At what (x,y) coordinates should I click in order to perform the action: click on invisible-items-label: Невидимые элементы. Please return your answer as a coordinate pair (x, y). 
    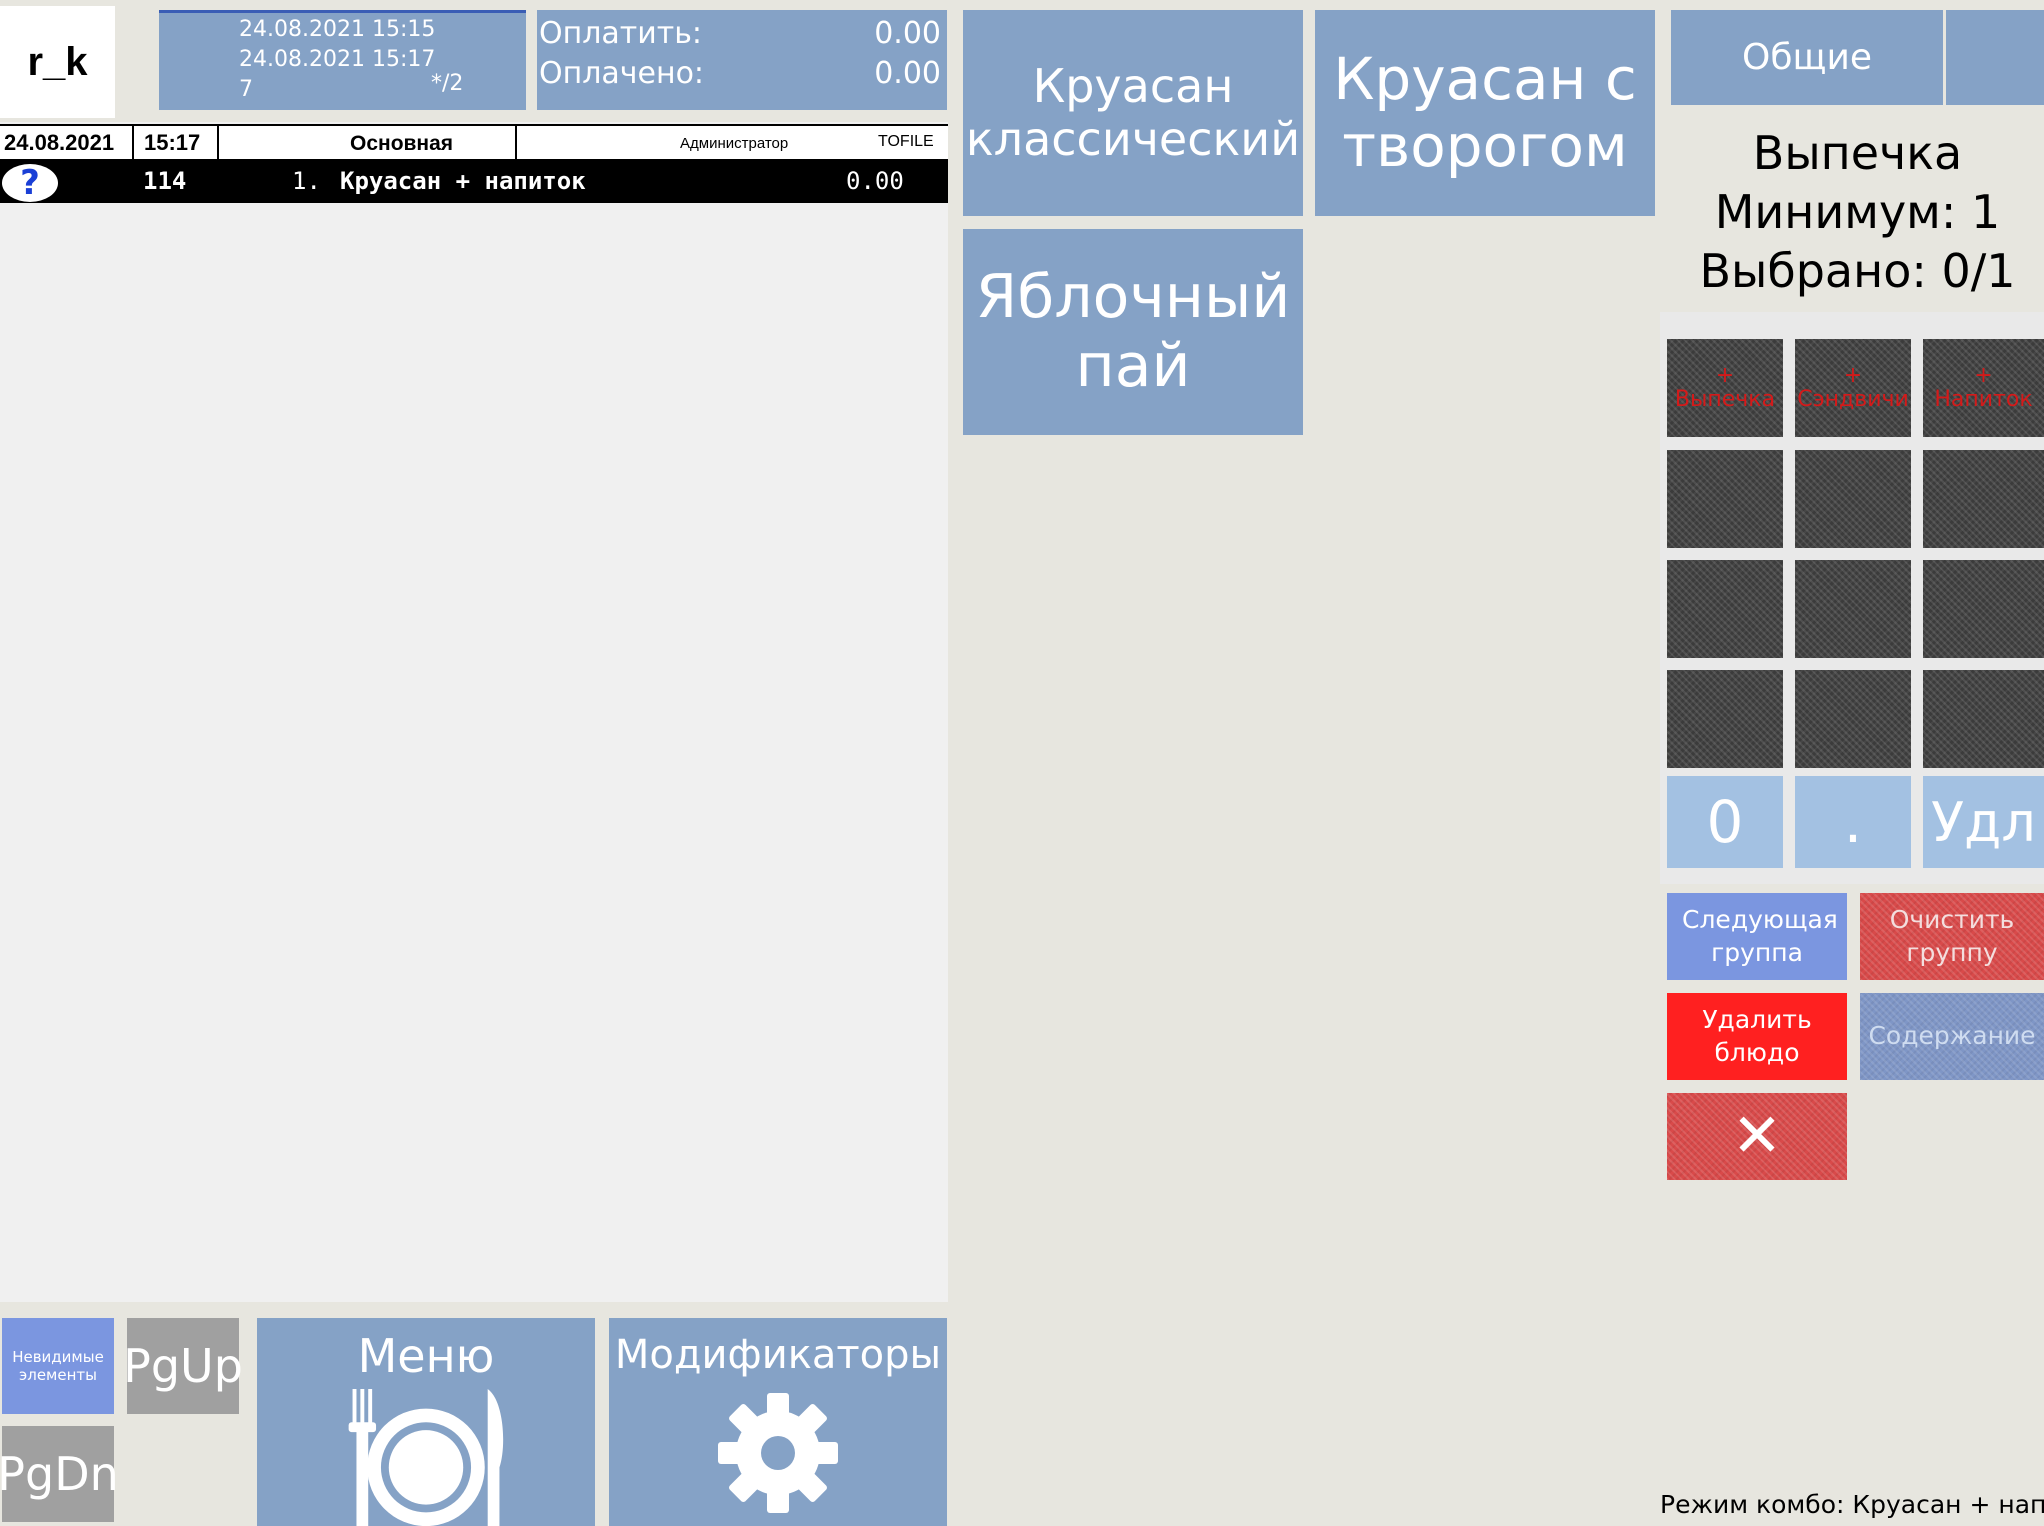
    Looking at the image, I should click on (58, 1366).